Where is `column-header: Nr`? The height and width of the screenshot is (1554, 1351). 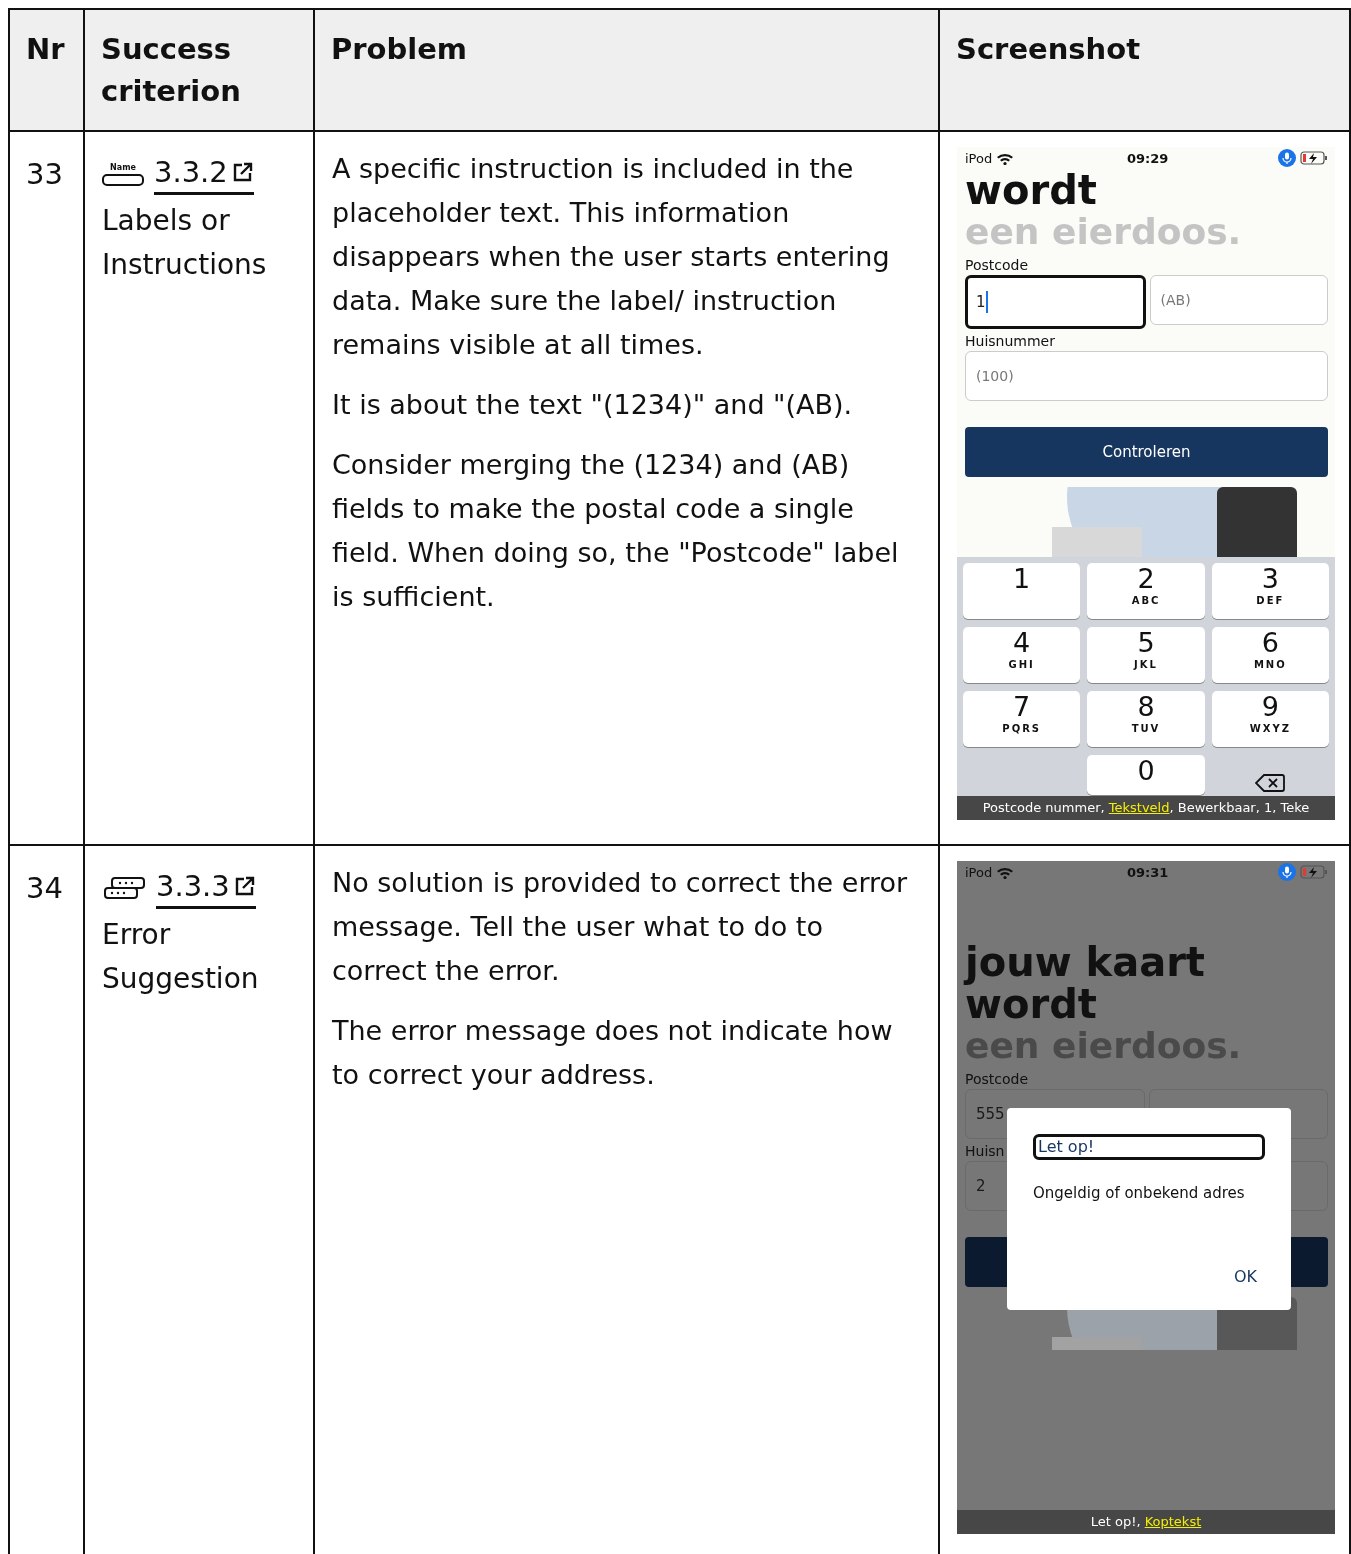
column-header: Nr is located at coordinates (46, 70).